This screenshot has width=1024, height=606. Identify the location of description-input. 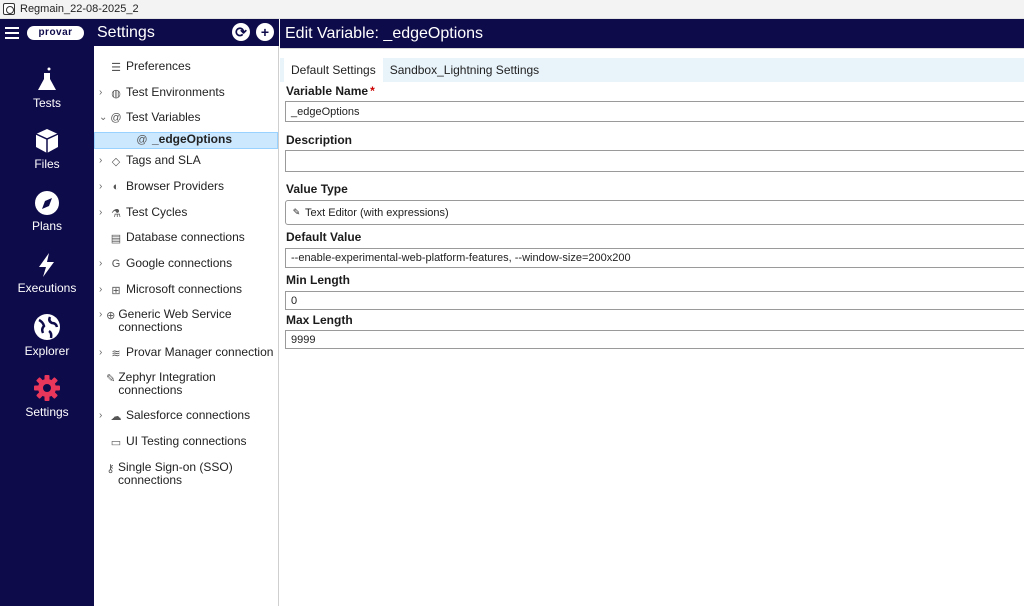
(654, 161).